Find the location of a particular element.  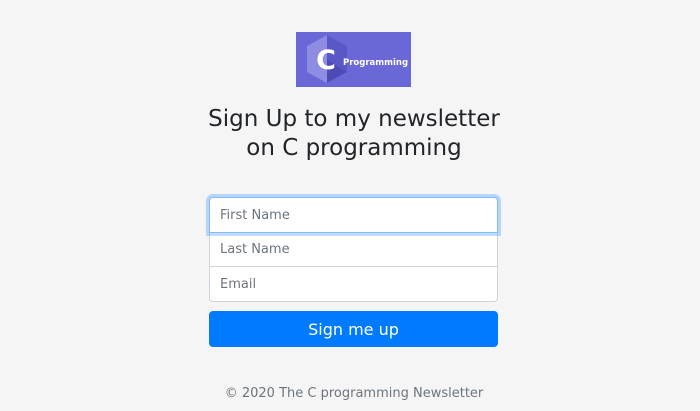

svg-text: C is located at coordinates (326, 60).